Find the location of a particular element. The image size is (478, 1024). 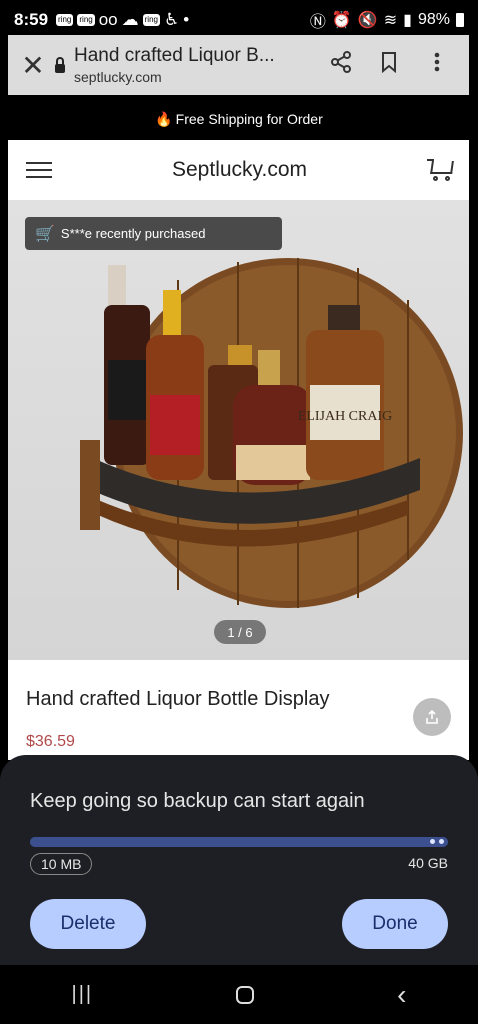

product-title: Hand crafted Liquor Bottle Display is located at coordinates (178, 699).